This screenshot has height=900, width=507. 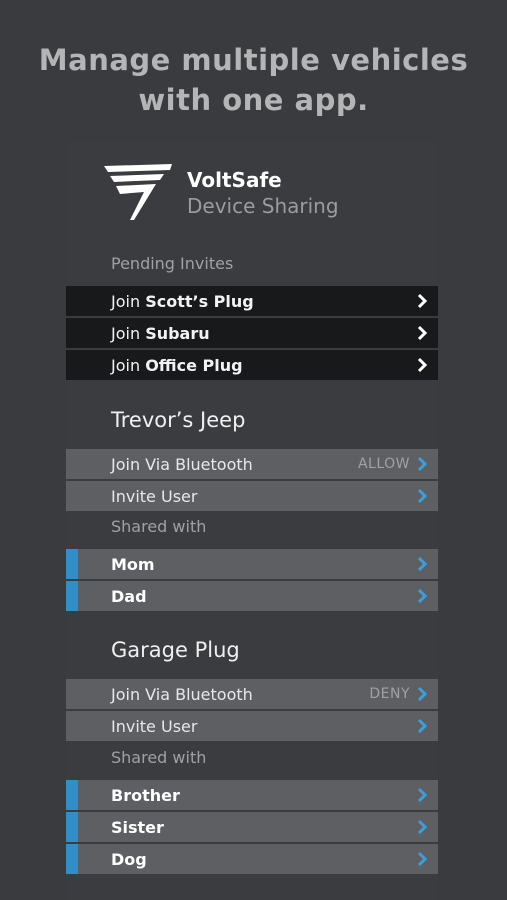 I want to click on pending-invites-label: Pending Invites, so click(x=172, y=263).